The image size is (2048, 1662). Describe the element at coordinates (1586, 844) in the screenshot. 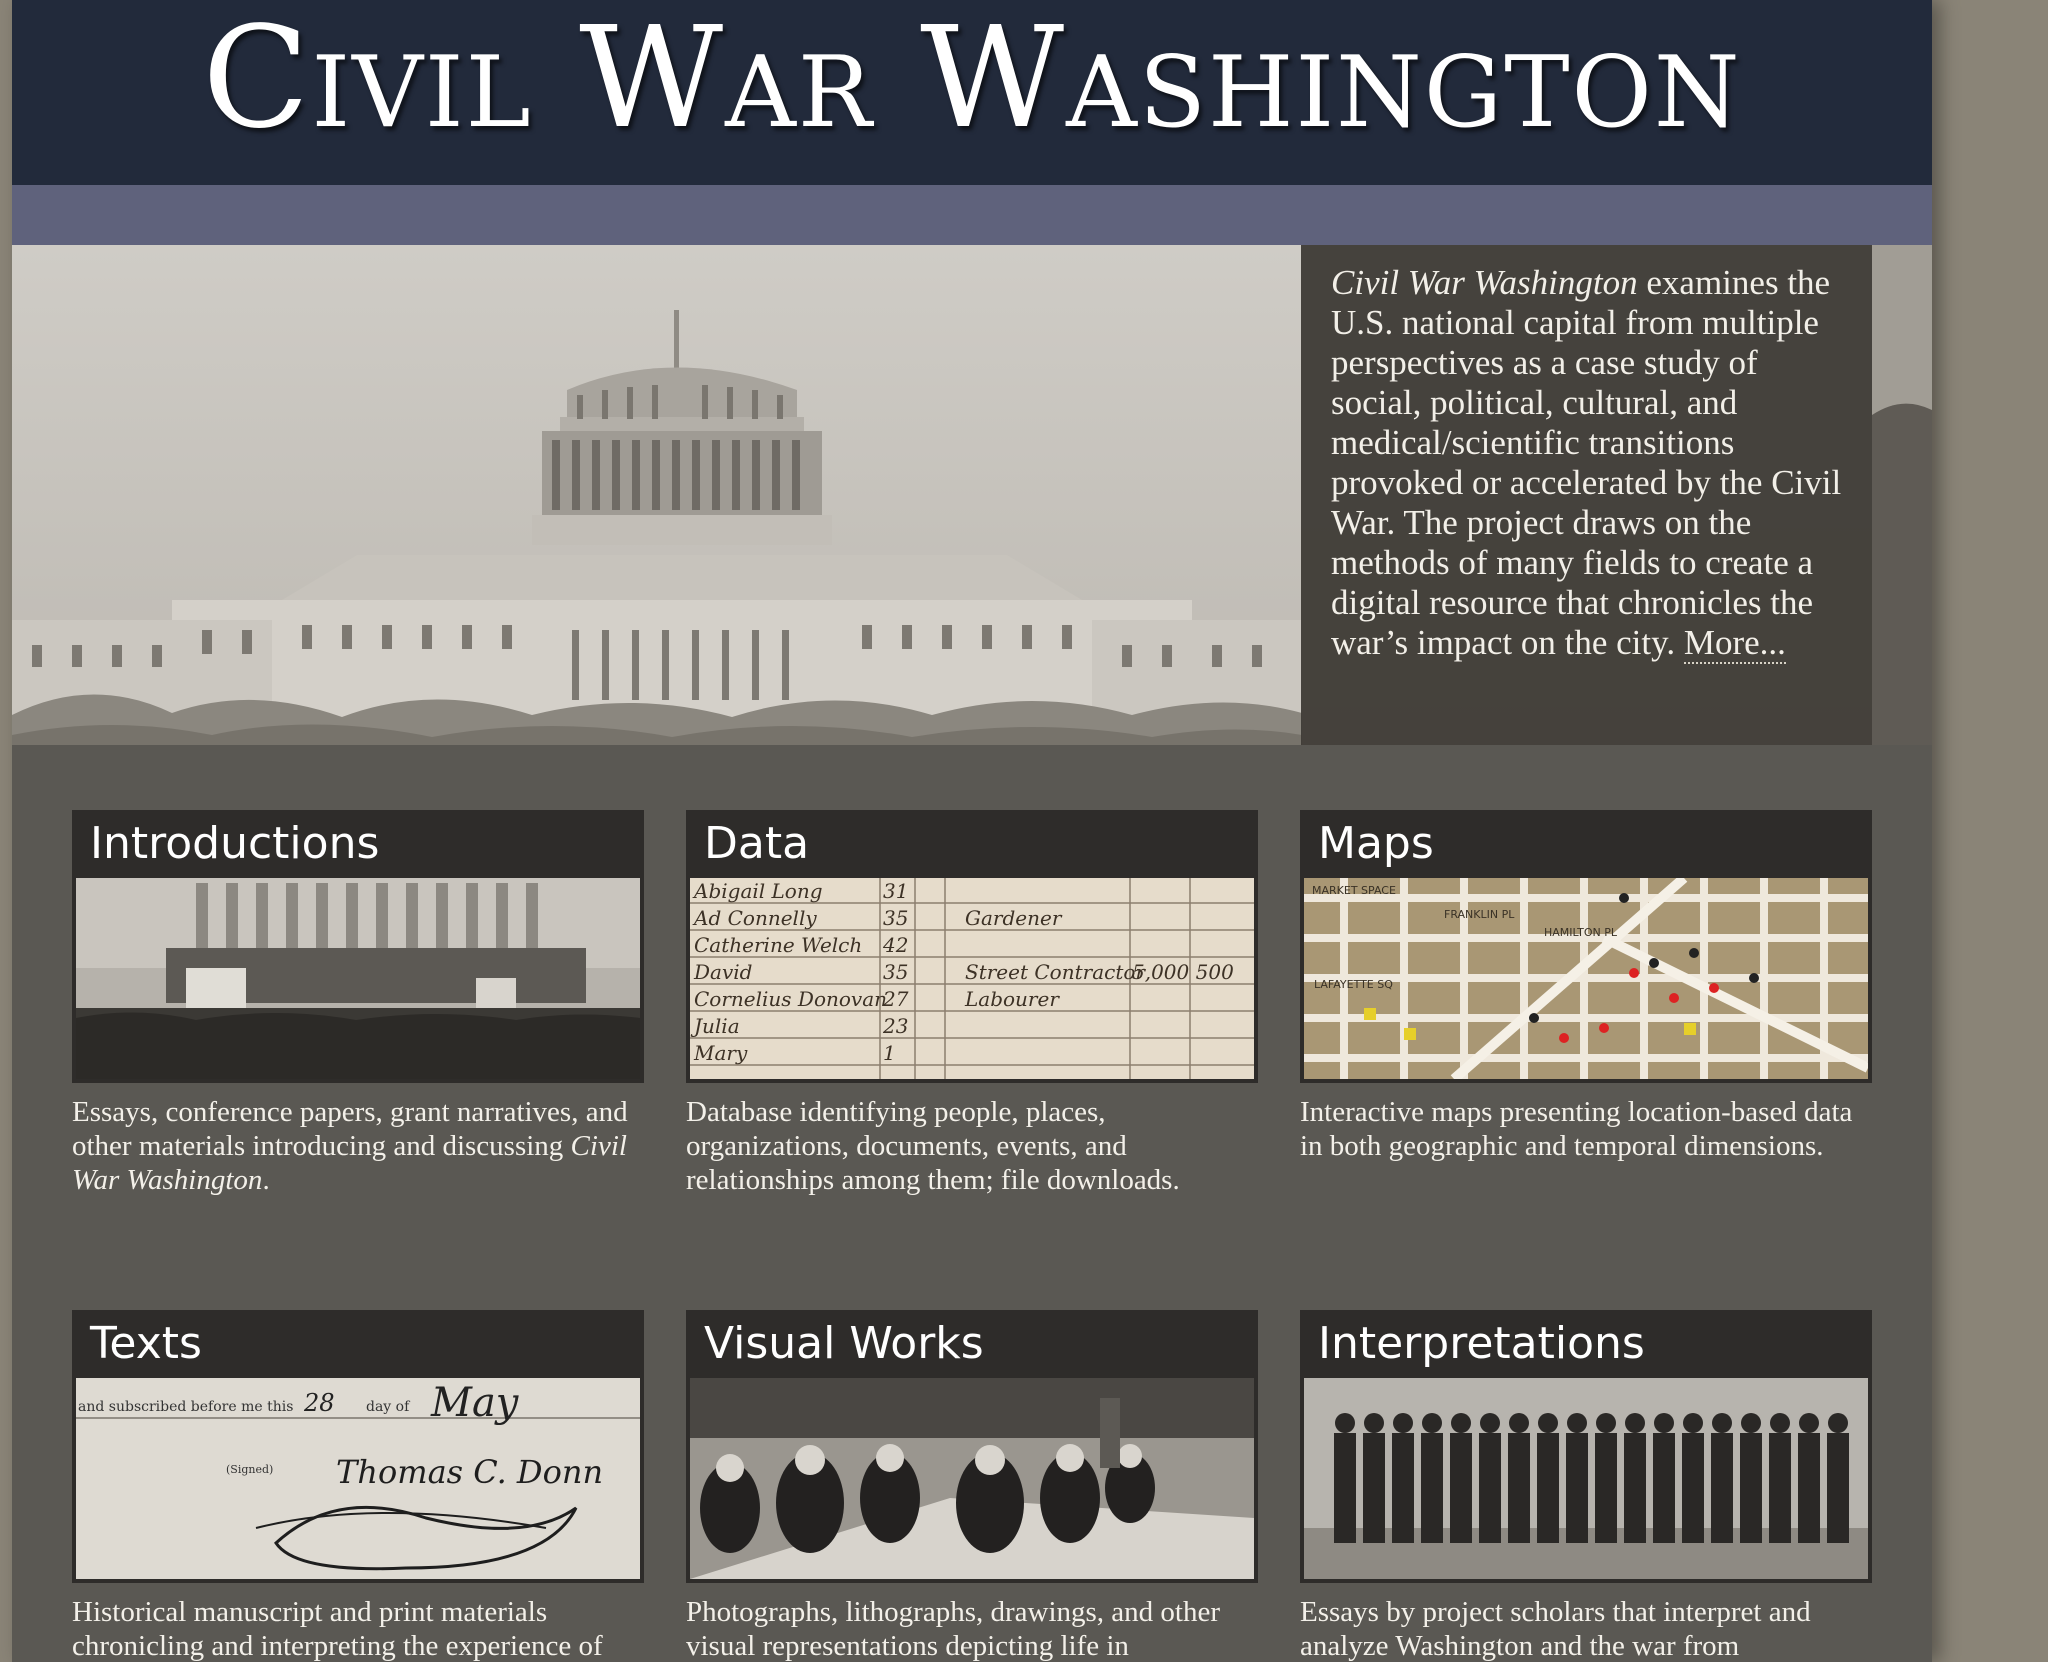

I see `card-title: Maps` at that location.